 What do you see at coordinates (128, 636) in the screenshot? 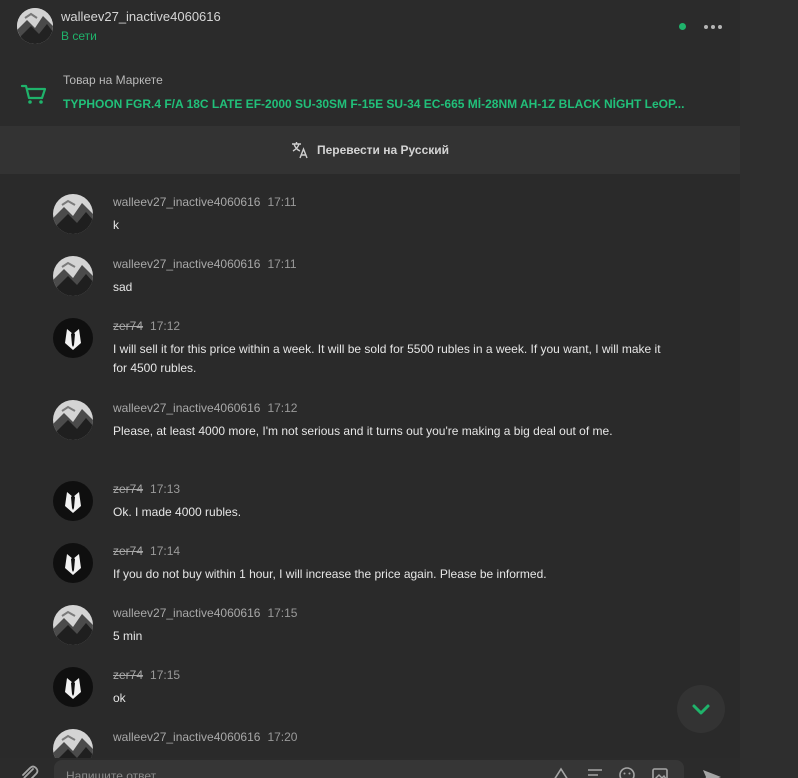
I see `message-text: 5 min` at bounding box center [128, 636].